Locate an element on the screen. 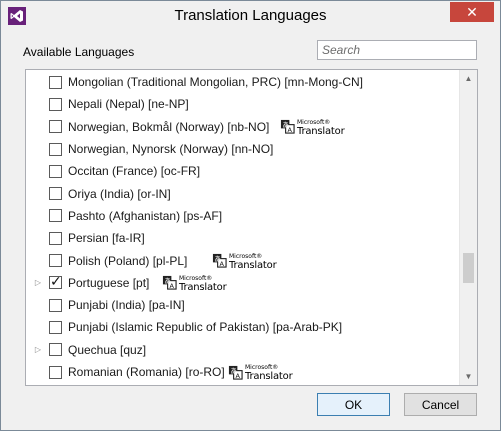 The width and height of the screenshot is (501, 431). language-item: ▷ Quechua [quz] is located at coordinates (242, 350).